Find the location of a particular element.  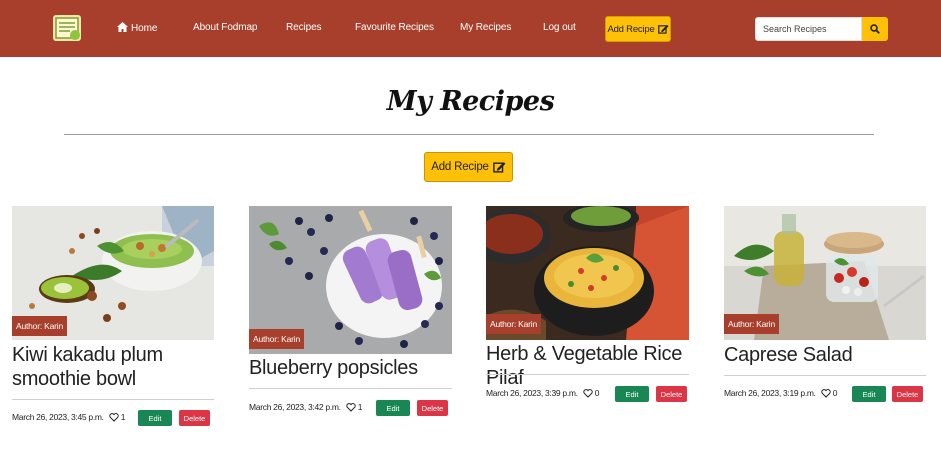

recipe-meta: March 26, 2023, 3:45 p.m. 1 is located at coordinates (69, 417).